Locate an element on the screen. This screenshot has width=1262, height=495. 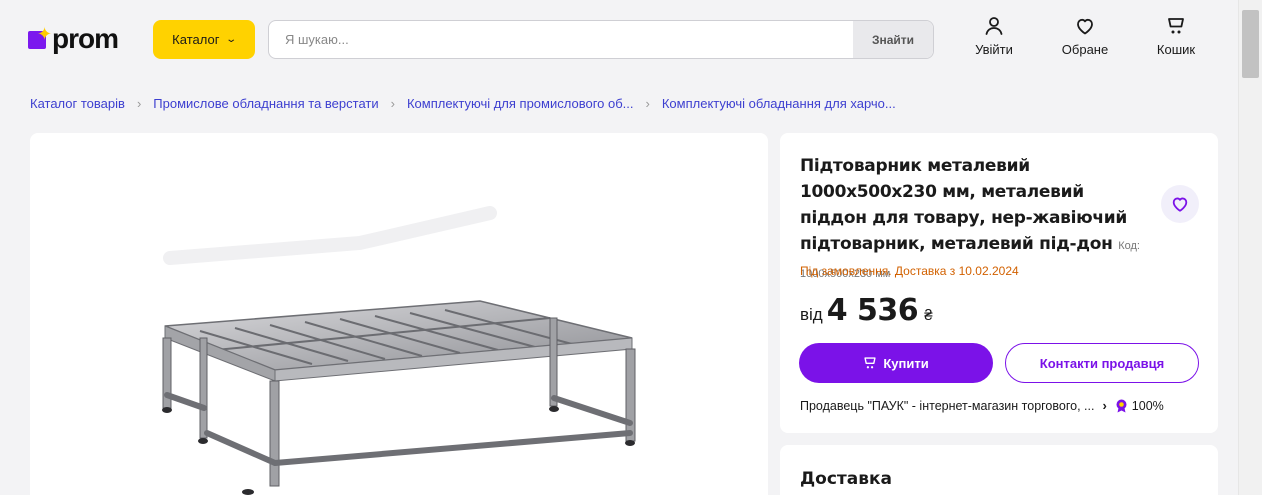
price: від 4 536 ₴ is located at coordinates (866, 310).